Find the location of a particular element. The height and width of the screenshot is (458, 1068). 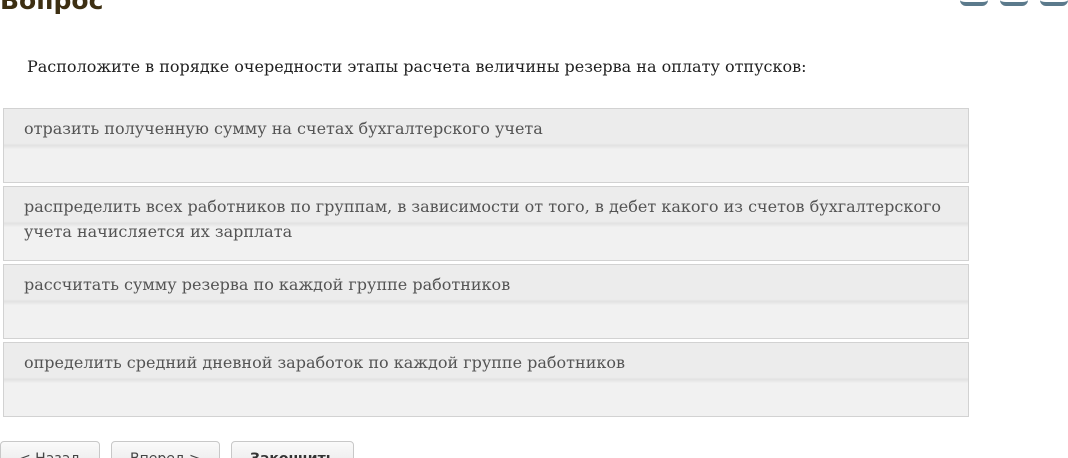

finish-button: Закончить is located at coordinates (292, 449).